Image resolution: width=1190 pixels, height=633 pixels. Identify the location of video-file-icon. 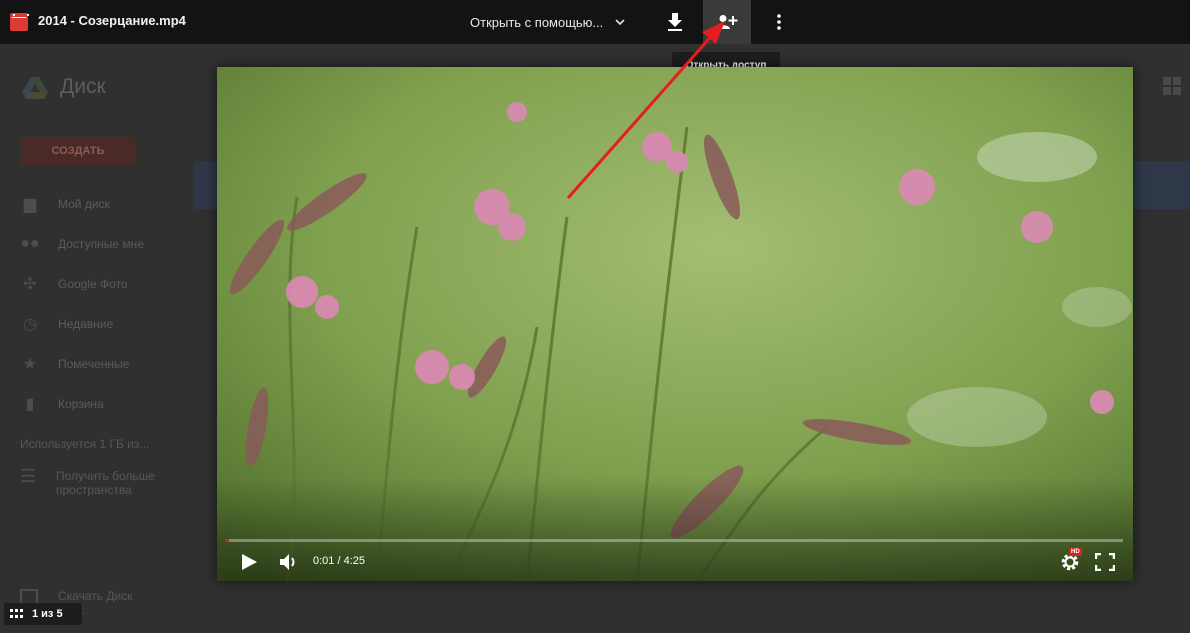
(19, 22).